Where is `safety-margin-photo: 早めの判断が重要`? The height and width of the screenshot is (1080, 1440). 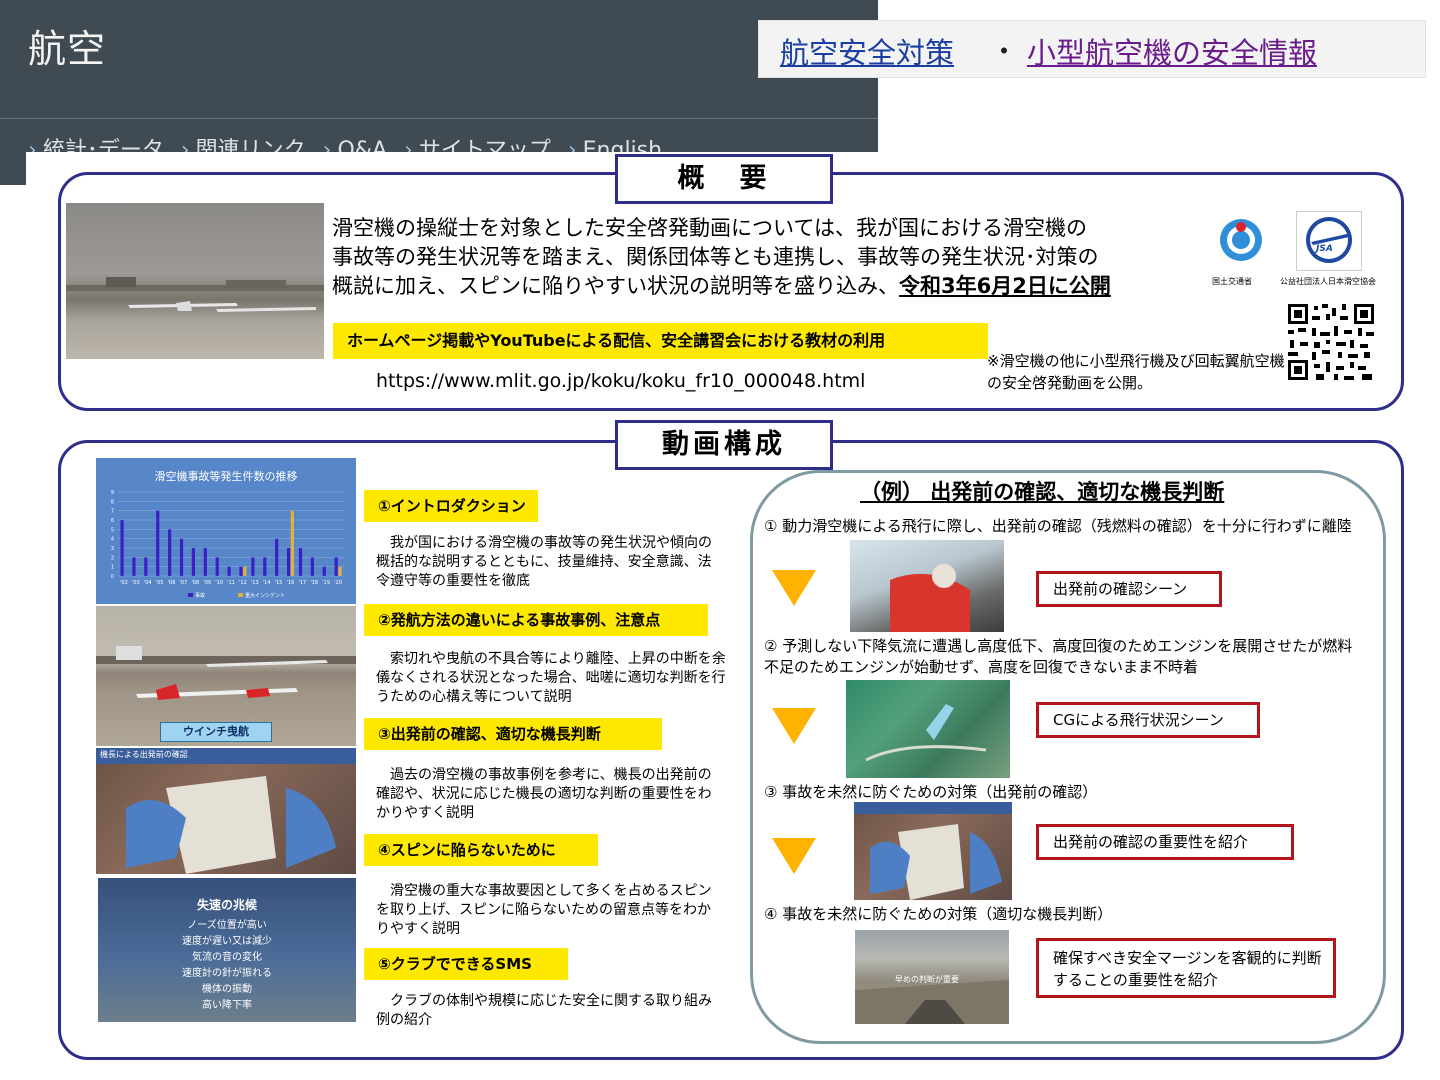
safety-margin-photo: 早めの判断が重要 is located at coordinates (932, 977).